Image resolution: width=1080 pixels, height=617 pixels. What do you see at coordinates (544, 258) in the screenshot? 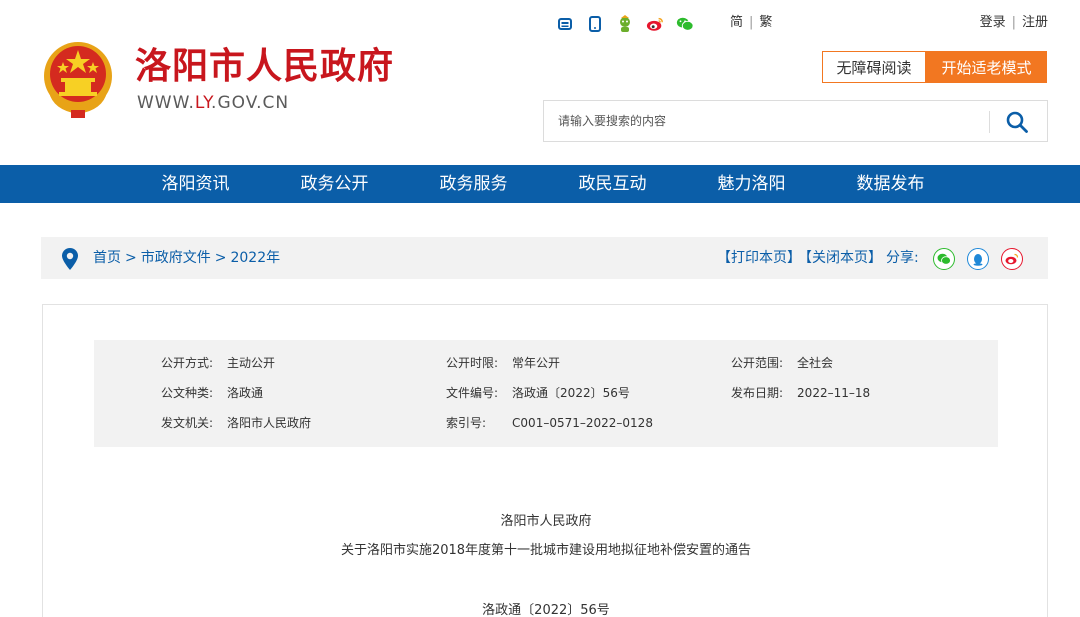
I see `breadcrumb-bar: 首页 > 市政府文件 >2022年 【打印本页】 【关闭本页】 分享:` at bounding box center [544, 258].